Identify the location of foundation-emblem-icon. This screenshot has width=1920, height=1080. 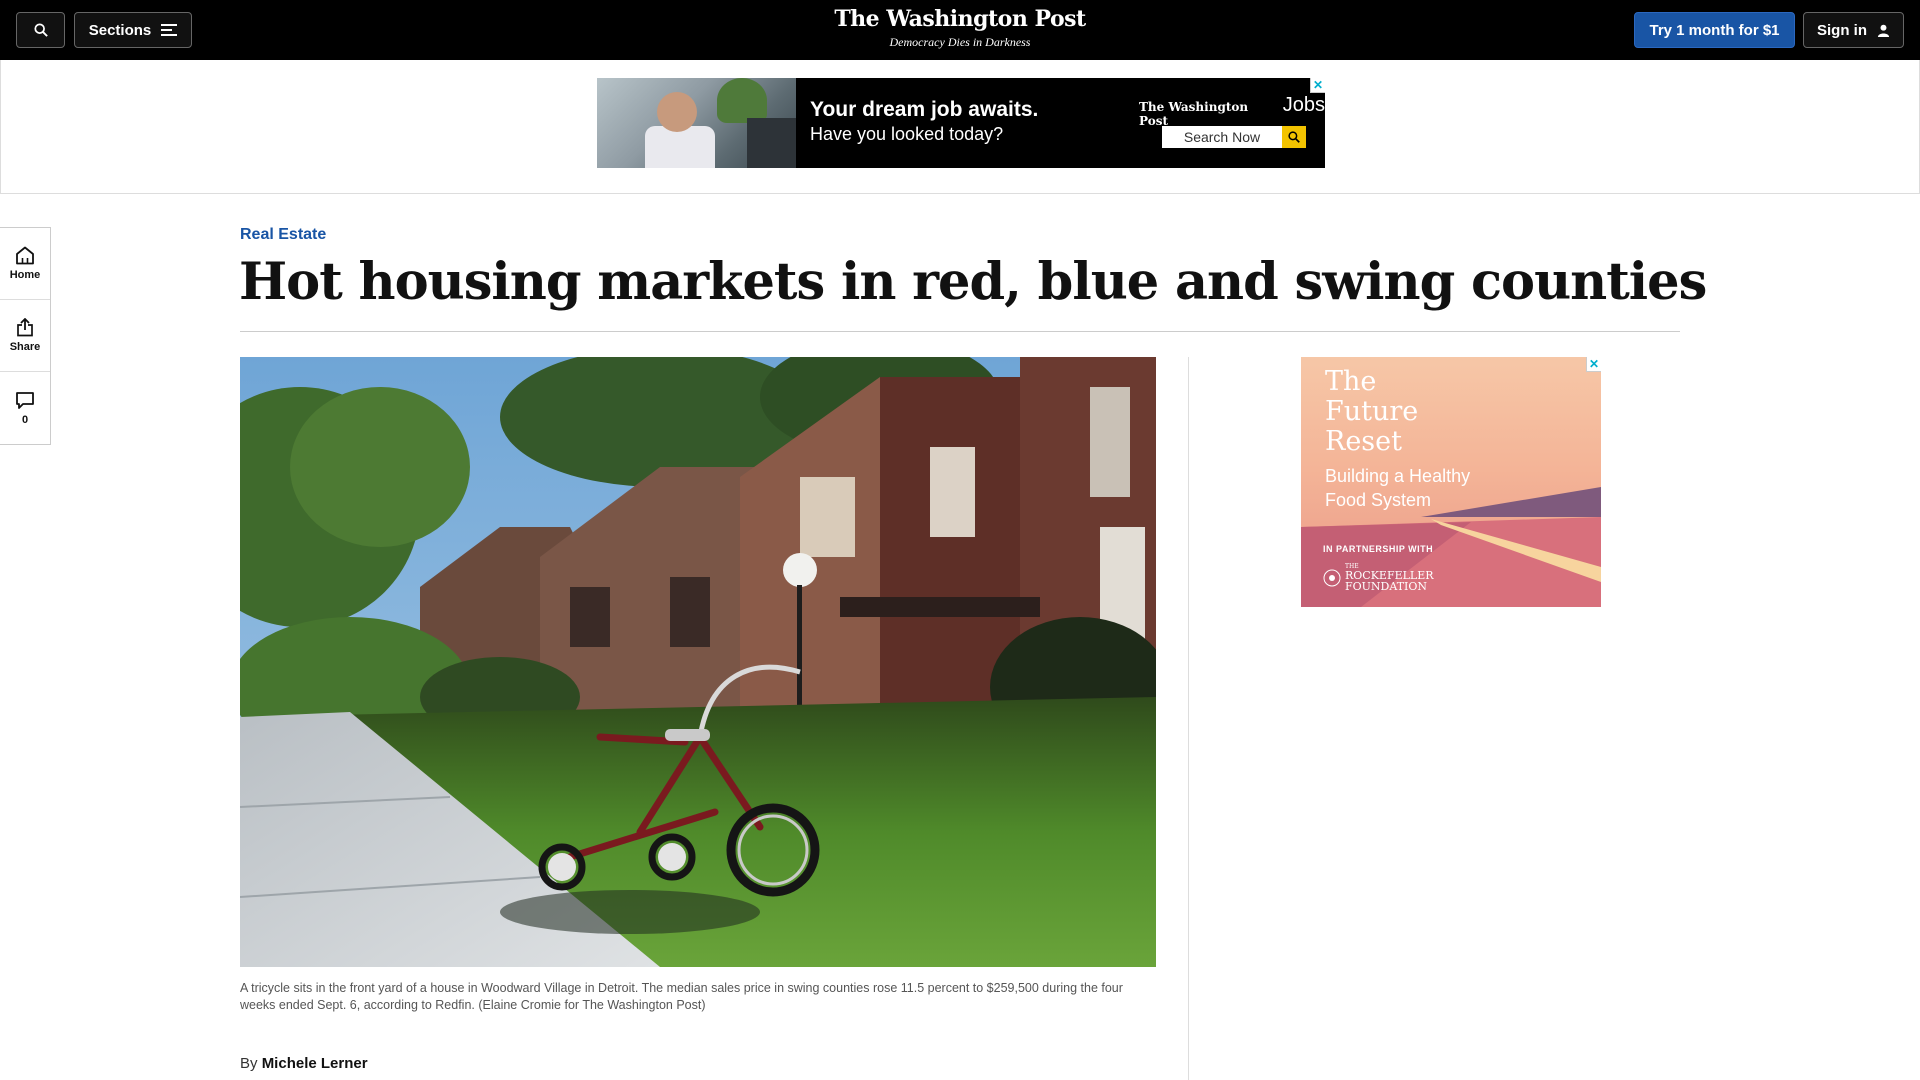
(1332, 577).